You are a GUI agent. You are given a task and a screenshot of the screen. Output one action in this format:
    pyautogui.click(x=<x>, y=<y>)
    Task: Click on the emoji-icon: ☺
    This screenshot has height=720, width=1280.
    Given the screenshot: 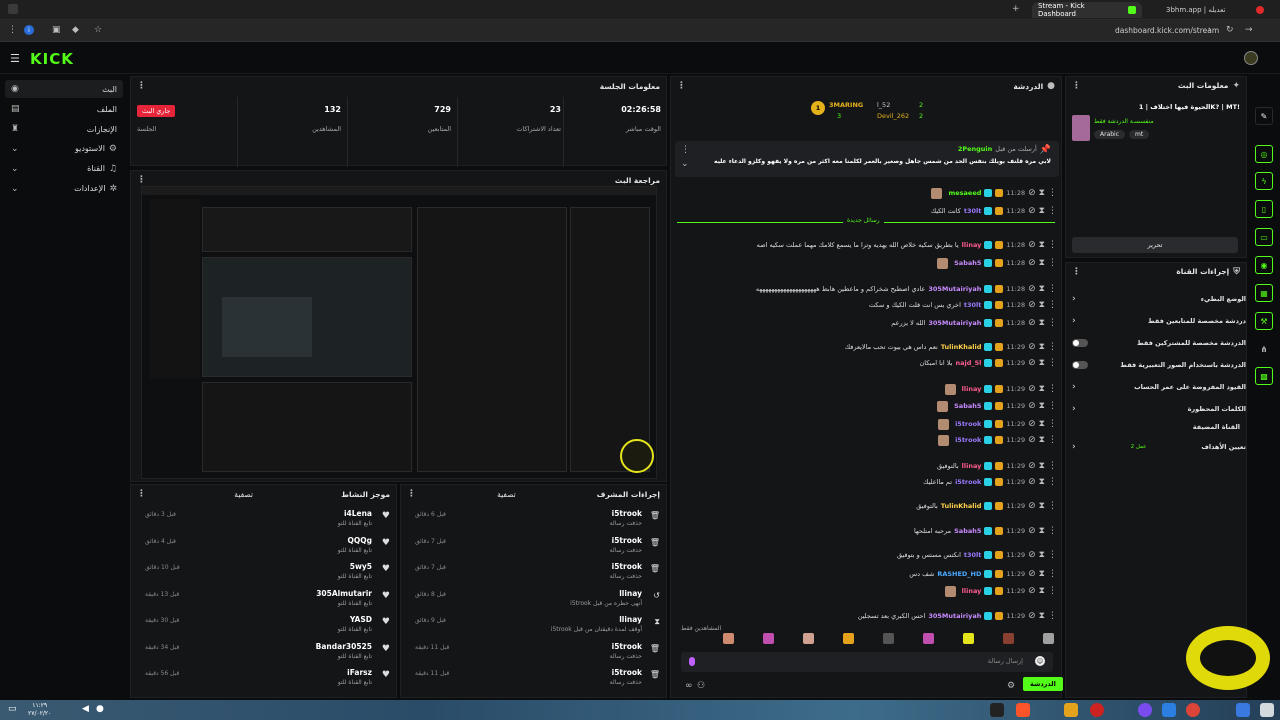 What is the action you would take?
    pyautogui.click(x=1040, y=661)
    